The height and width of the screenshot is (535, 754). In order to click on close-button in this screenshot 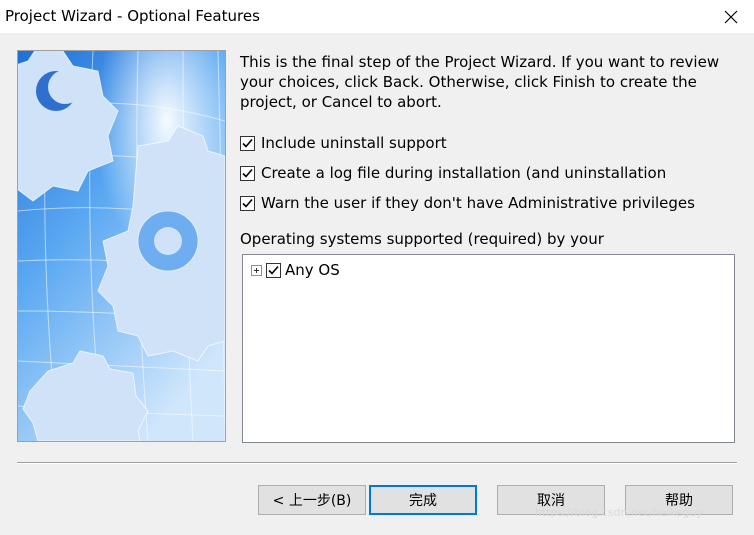, I will do `click(731, 16)`.